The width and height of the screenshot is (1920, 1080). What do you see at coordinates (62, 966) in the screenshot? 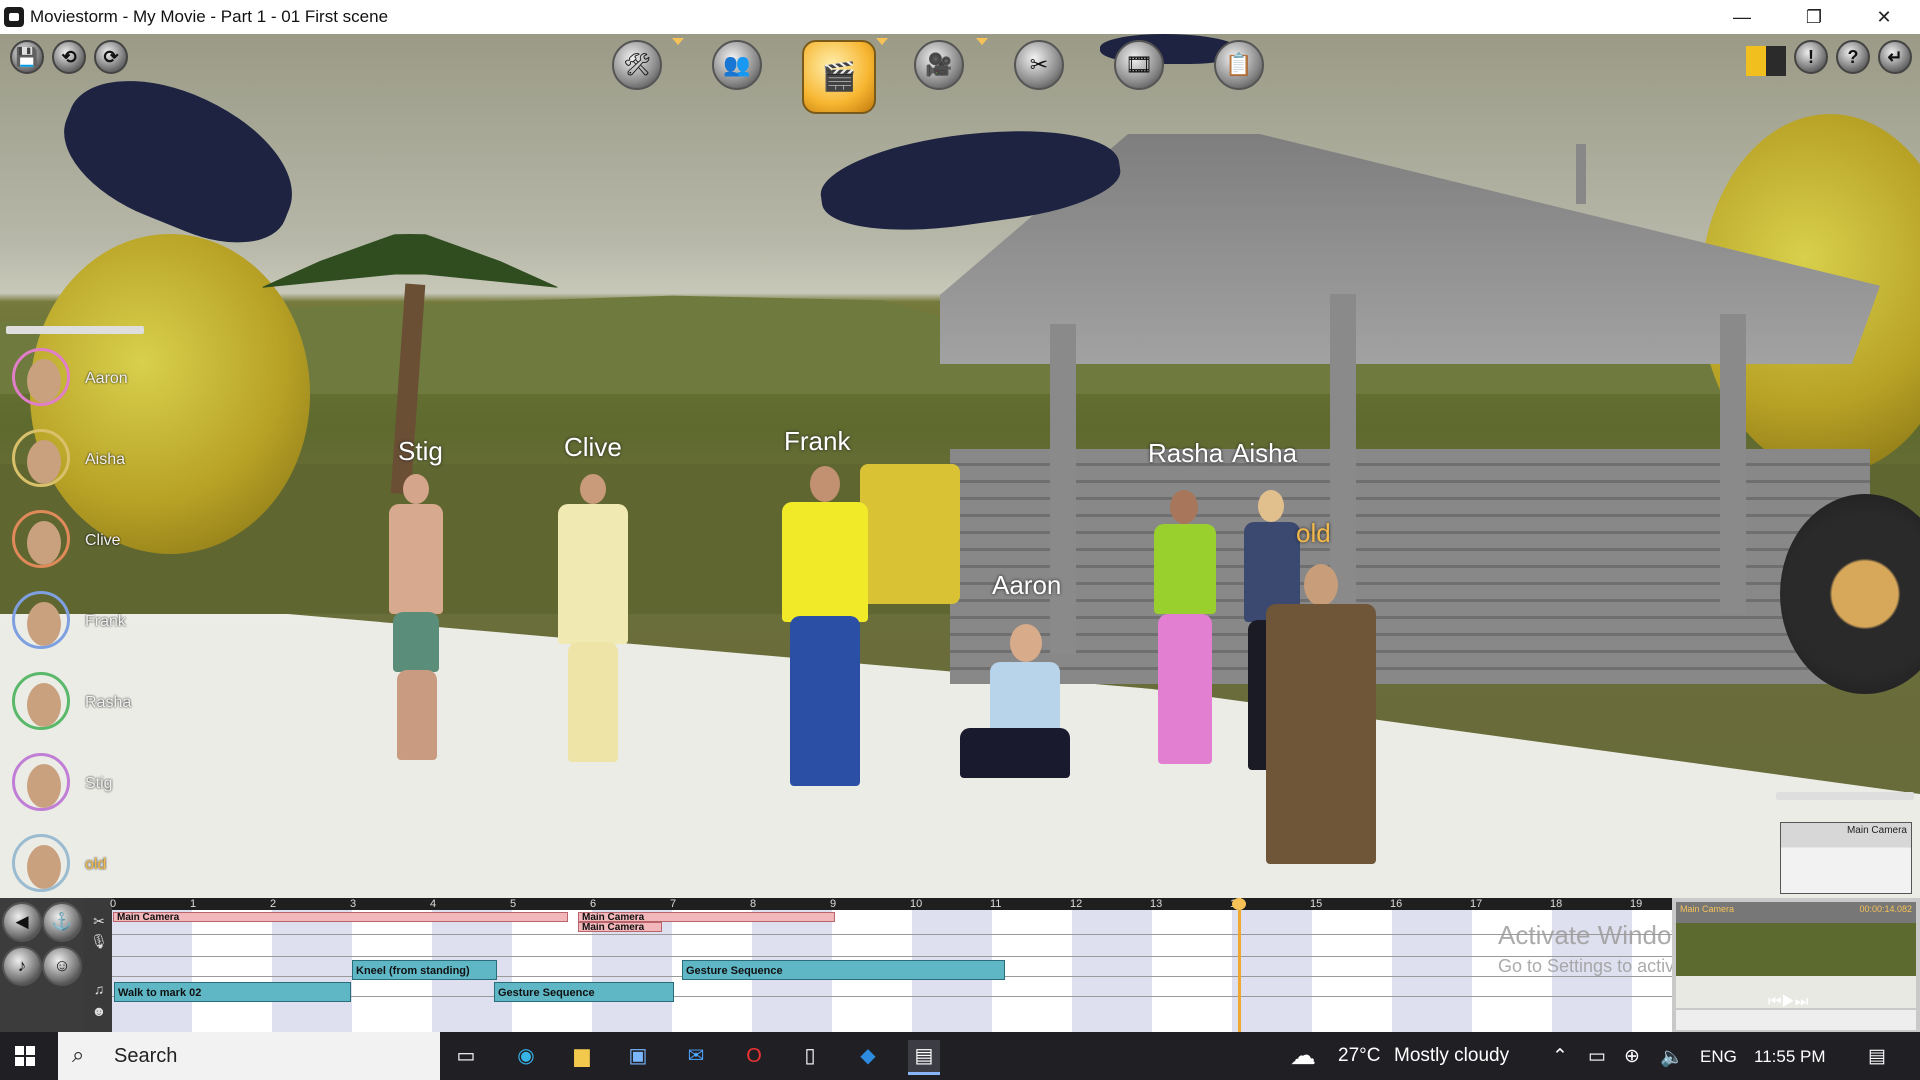
I see `character-face-icon: ☺` at bounding box center [62, 966].